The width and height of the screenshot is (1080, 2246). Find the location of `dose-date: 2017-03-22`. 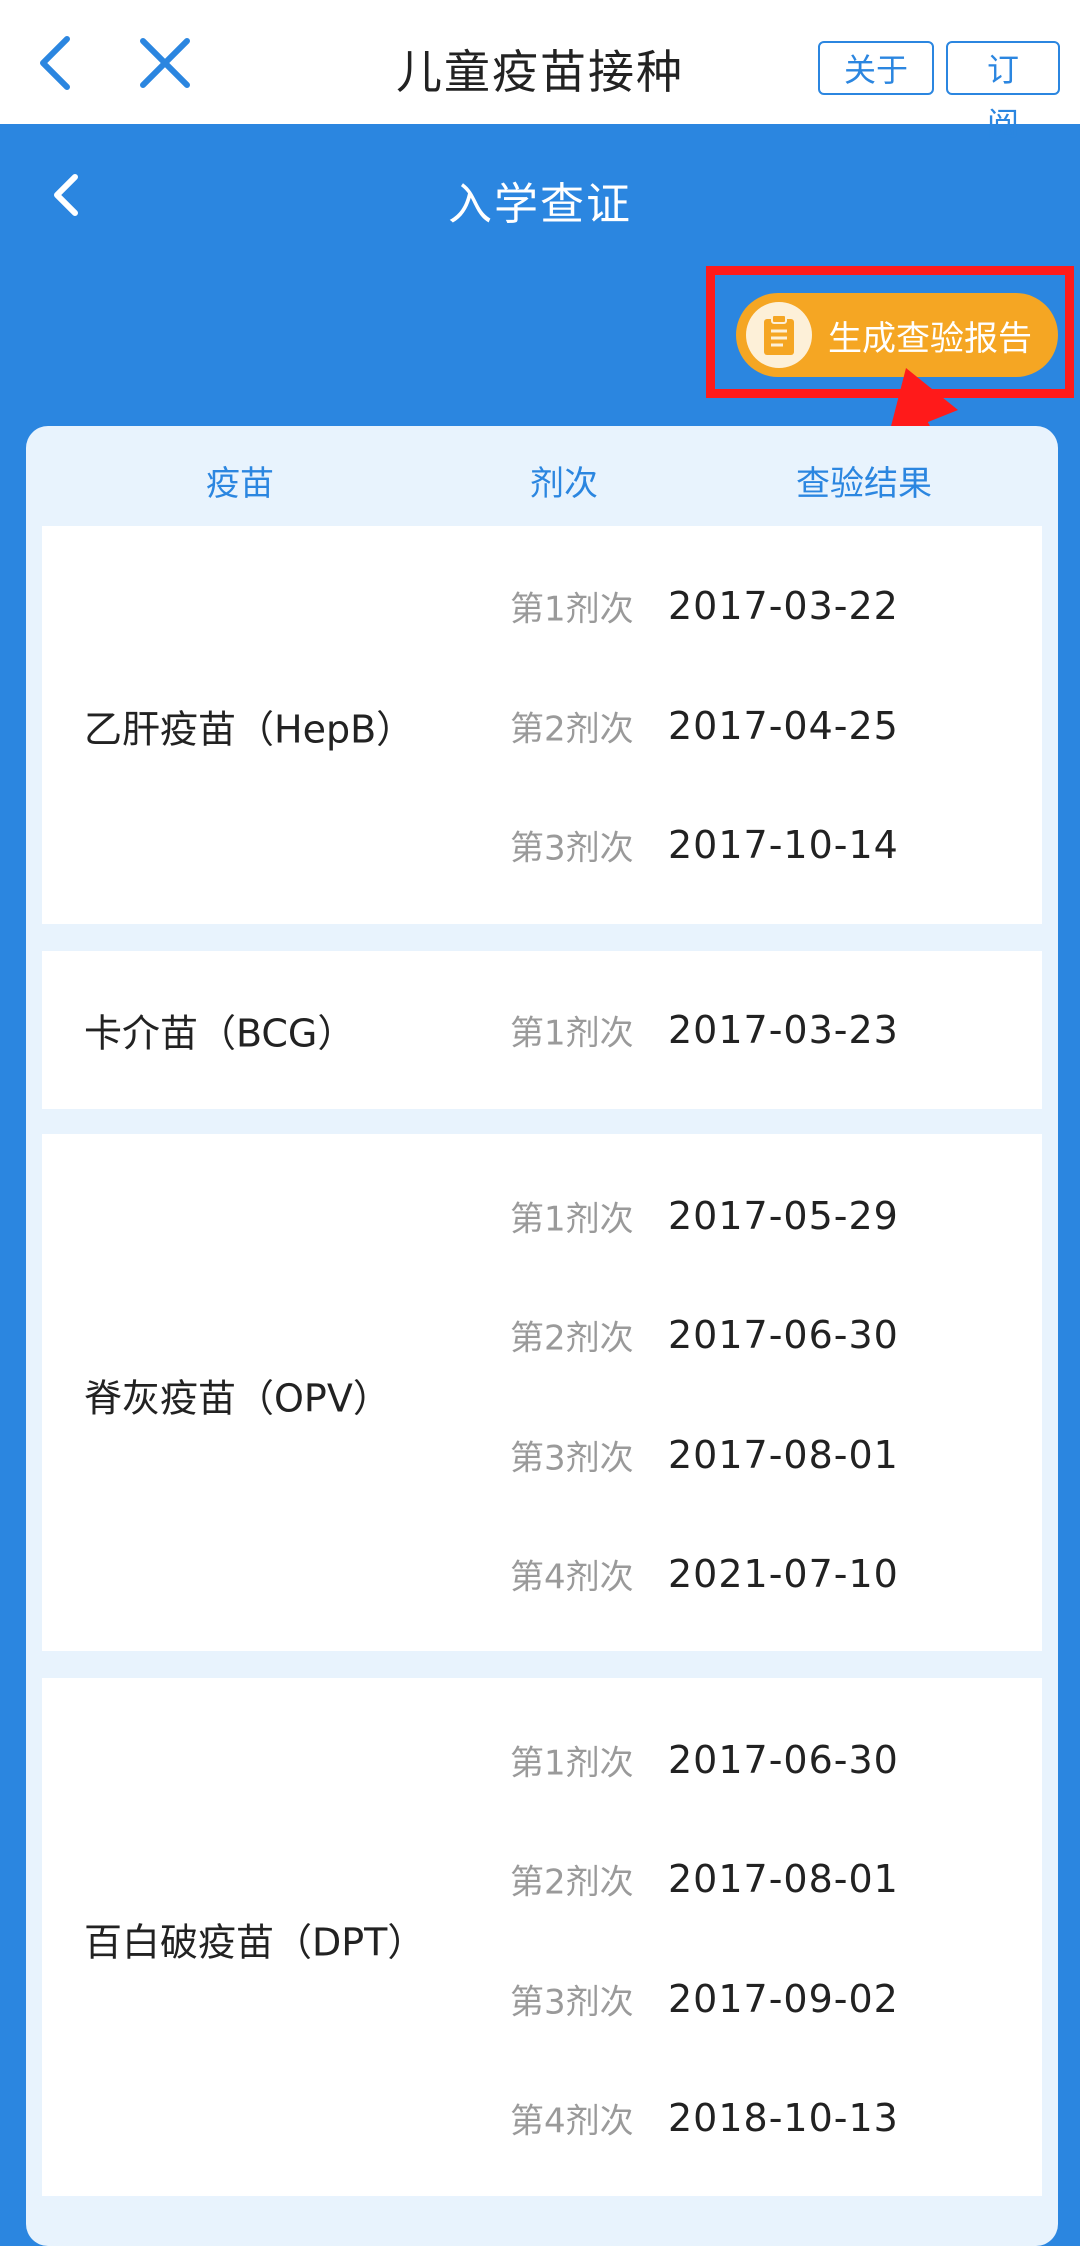

dose-date: 2017-03-22 is located at coordinates (783, 606).